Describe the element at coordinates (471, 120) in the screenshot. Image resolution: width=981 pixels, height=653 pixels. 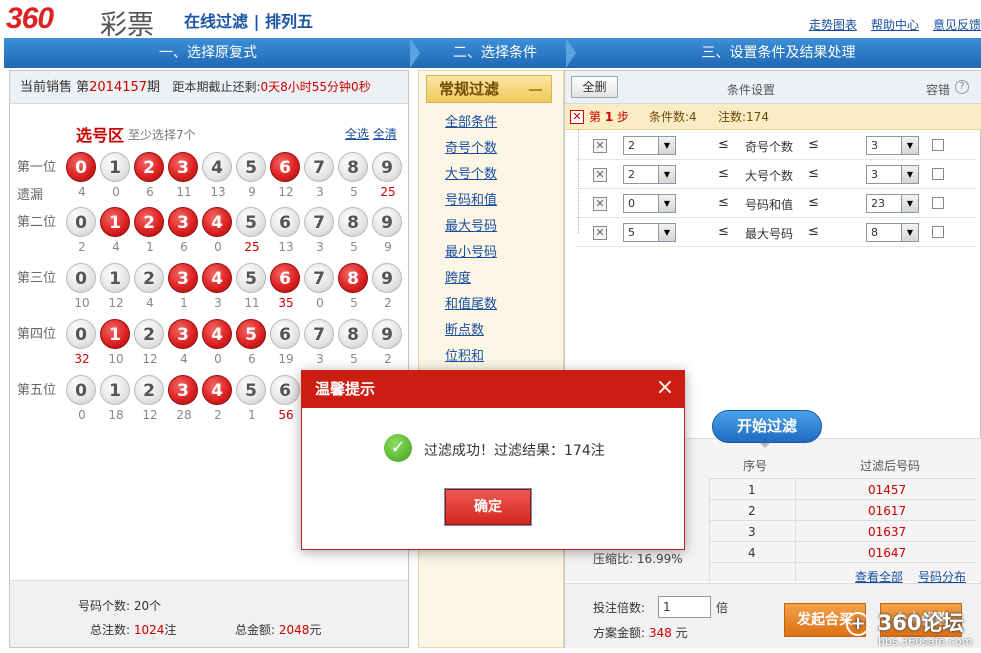
I see `condition-item: 全部条件` at that location.